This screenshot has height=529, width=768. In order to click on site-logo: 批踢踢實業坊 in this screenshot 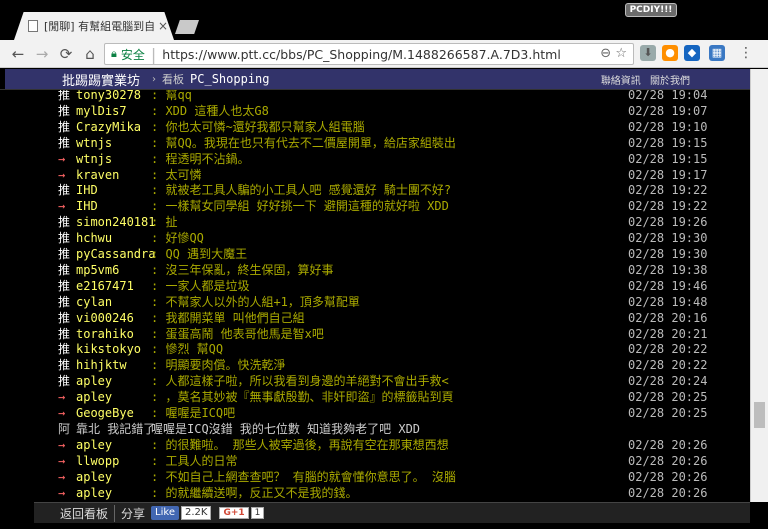, I will do `click(101, 79)`.